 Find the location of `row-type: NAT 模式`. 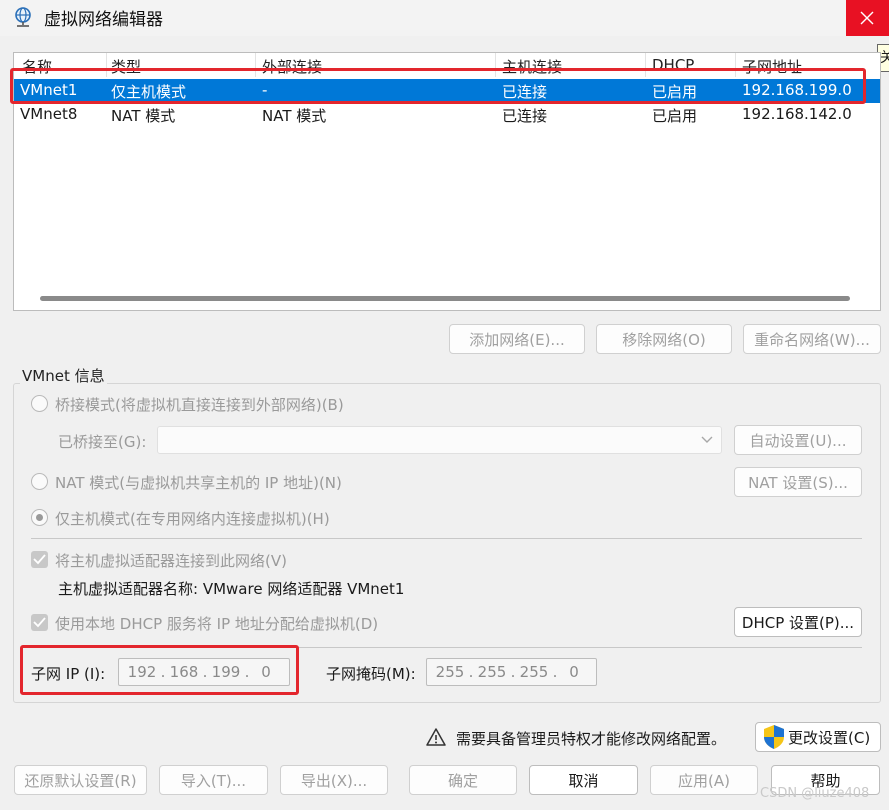

row-type: NAT 模式 is located at coordinates (143, 116).